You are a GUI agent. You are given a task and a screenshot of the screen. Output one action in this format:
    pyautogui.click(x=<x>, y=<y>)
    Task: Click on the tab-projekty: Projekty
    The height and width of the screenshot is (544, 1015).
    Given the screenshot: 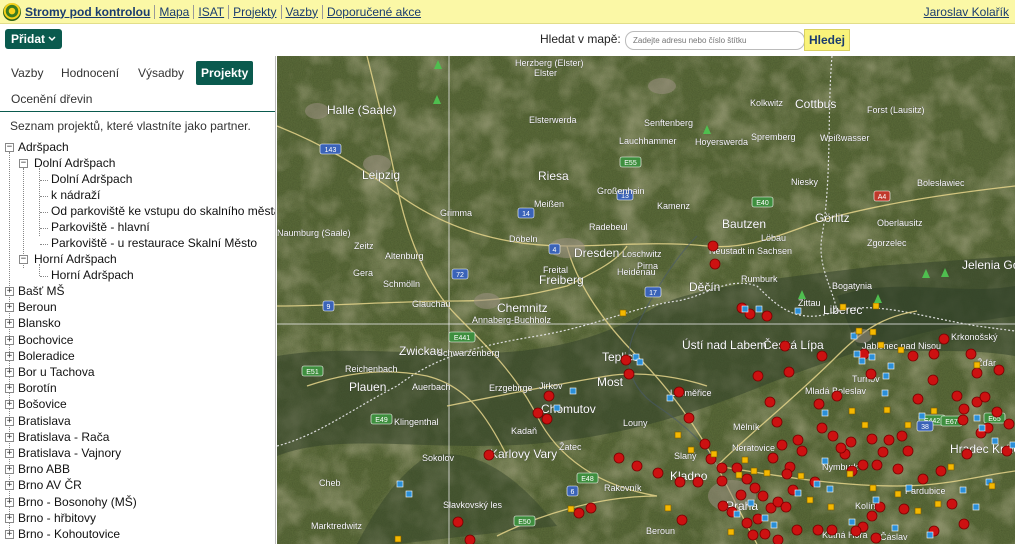 What is the action you would take?
    pyautogui.click(x=225, y=73)
    